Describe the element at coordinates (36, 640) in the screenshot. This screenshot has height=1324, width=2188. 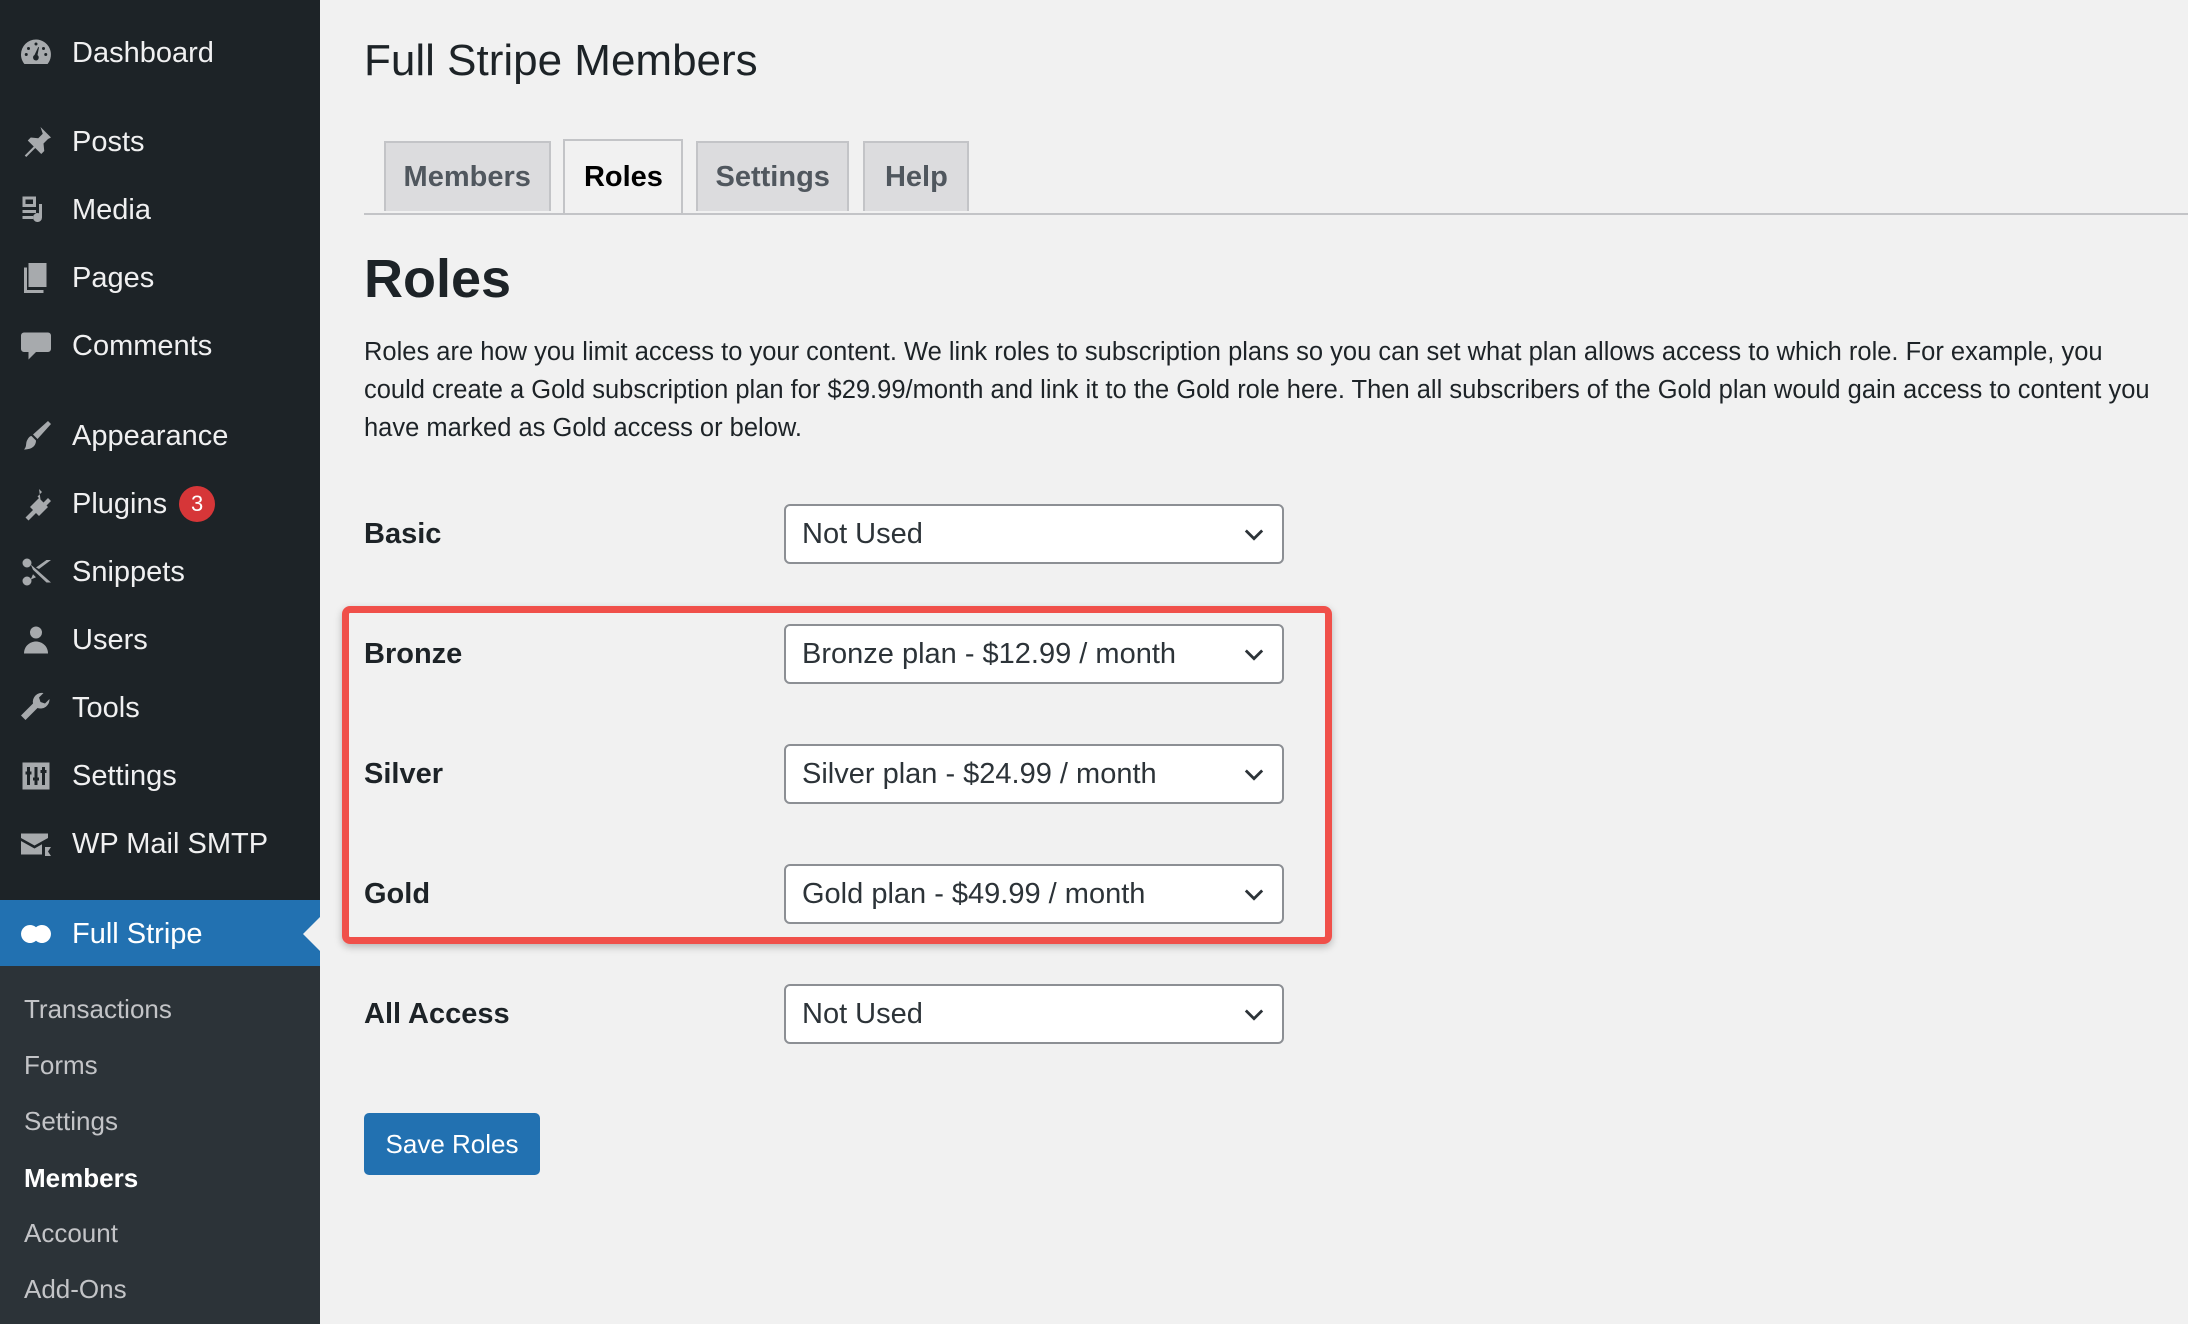
I see `user-icon` at that location.